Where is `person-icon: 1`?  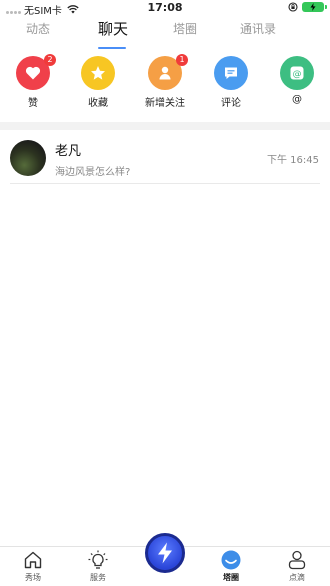 person-icon: 1 is located at coordinates (168, 72).